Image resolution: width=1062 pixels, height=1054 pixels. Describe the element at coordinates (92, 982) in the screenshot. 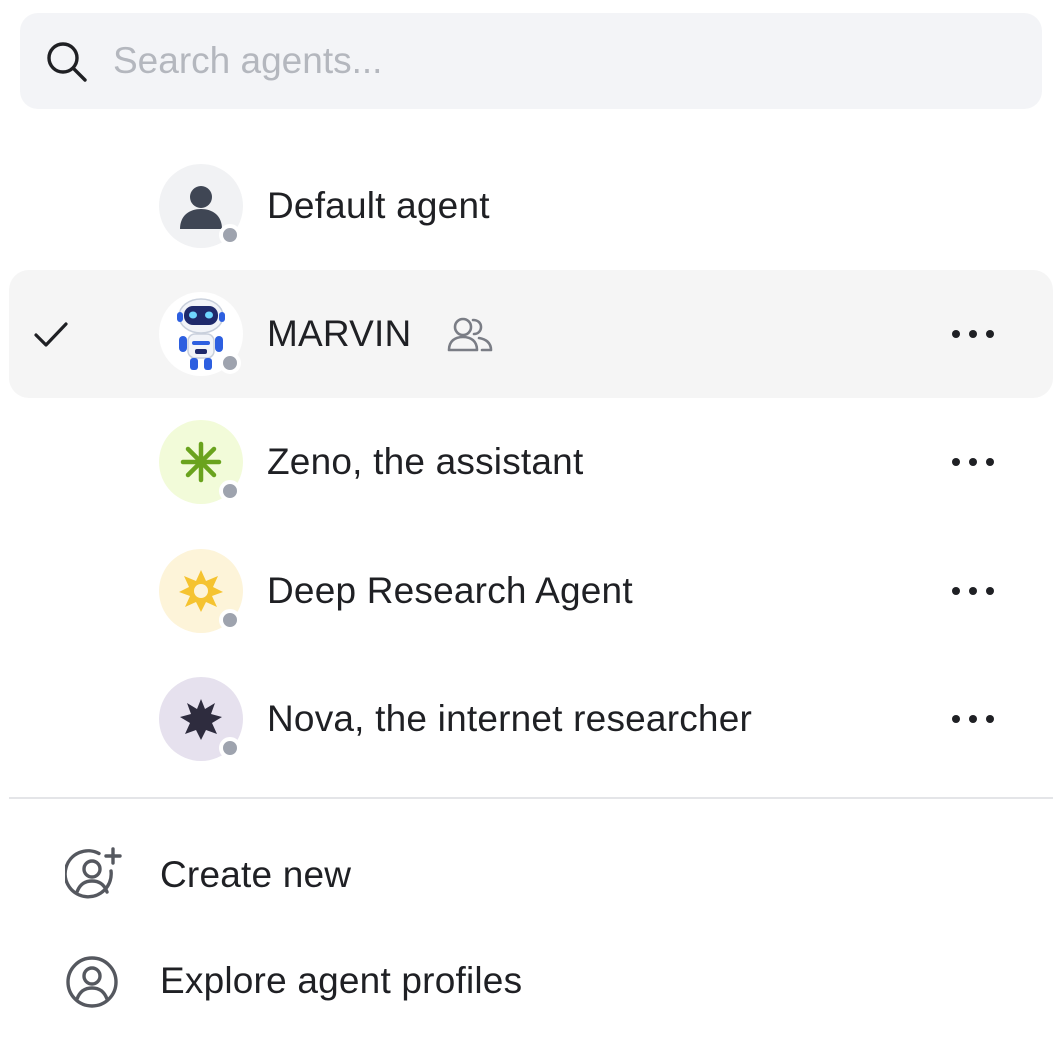

I see `user-profile-icon` at that location.